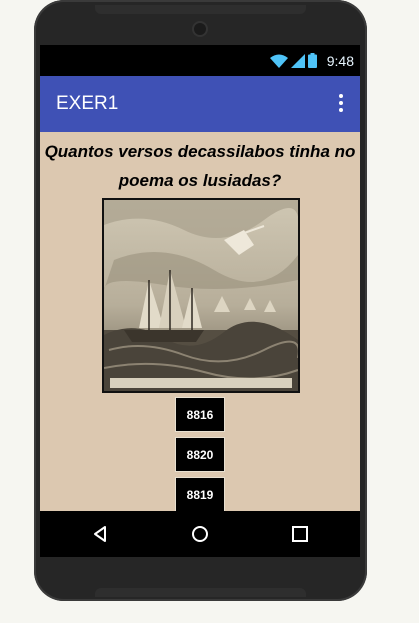  I want to click on app-title: EXER1, so click(87, 103).